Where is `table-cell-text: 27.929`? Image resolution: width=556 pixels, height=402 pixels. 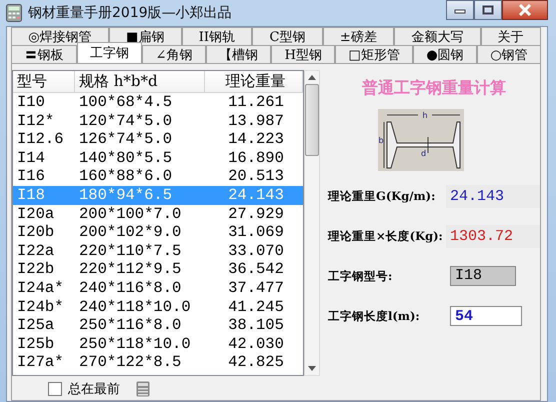 table-cell-text: 27.929 is located at coordinates (256, 214).